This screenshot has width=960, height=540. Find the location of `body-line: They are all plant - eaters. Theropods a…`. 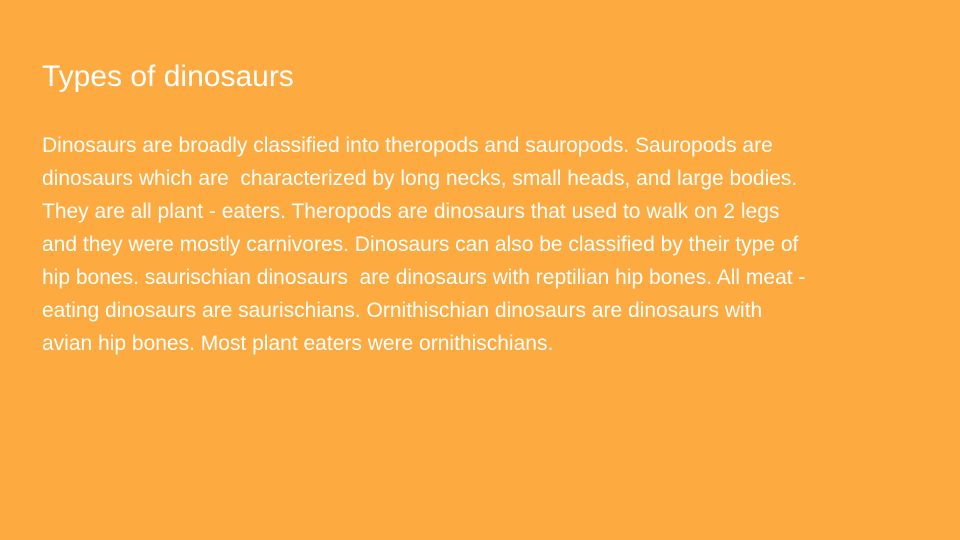

body-line: They are all plant - eaters. Theropods a… is located at coordinates (411, 211).